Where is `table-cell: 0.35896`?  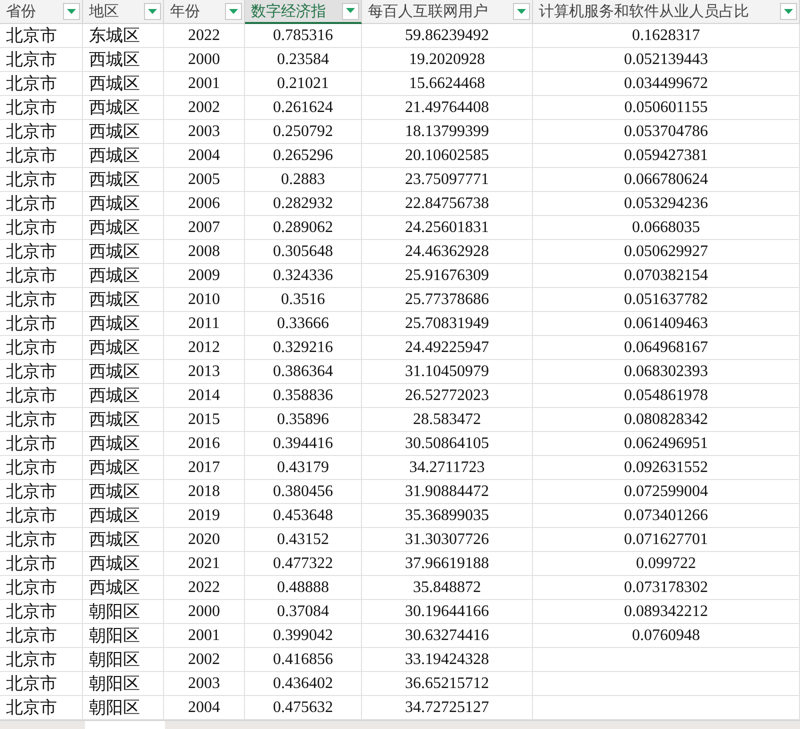
table-cell: 0.35896 is located at coordinates (303, 420).